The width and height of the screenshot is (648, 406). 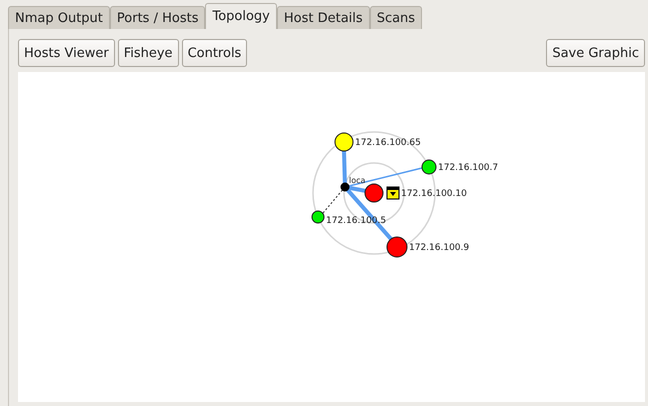 What do you see at coordinates (393, 193) in the screenshot?
I see `lock-icon` at bounding box center [393, 193].